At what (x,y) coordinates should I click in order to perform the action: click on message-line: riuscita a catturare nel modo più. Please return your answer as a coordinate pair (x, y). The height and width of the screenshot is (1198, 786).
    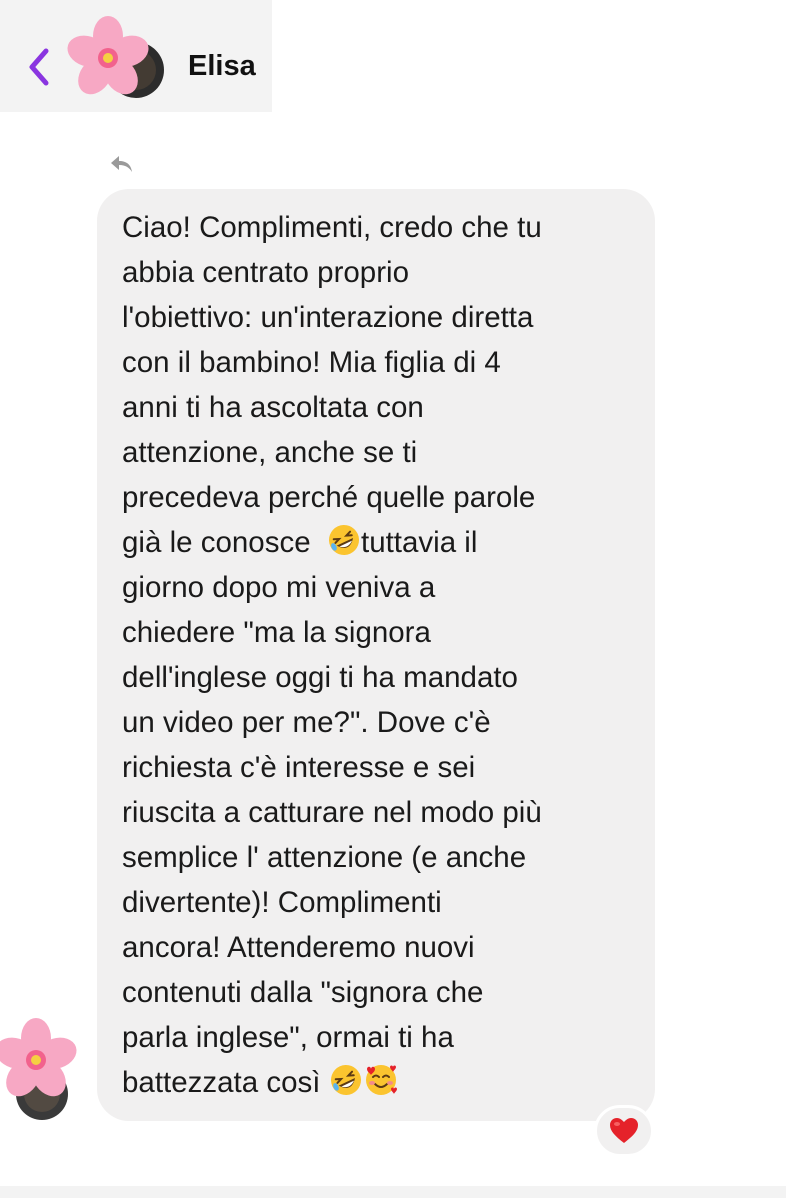
    Looking at the image, I should click on (332, 812).